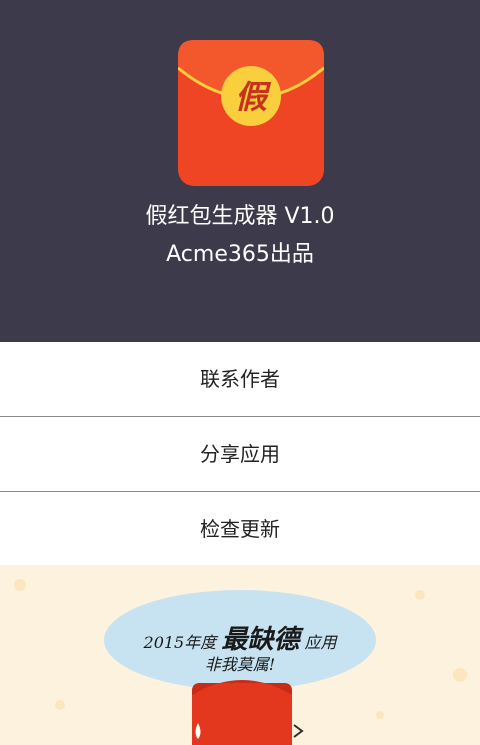 The height and width of the screenshot is (745, 480). What do you see at coordinates (240, 664) in the screenshot?
I see `banner-subline: 非我莫属!` at bounding box center [240, 664].